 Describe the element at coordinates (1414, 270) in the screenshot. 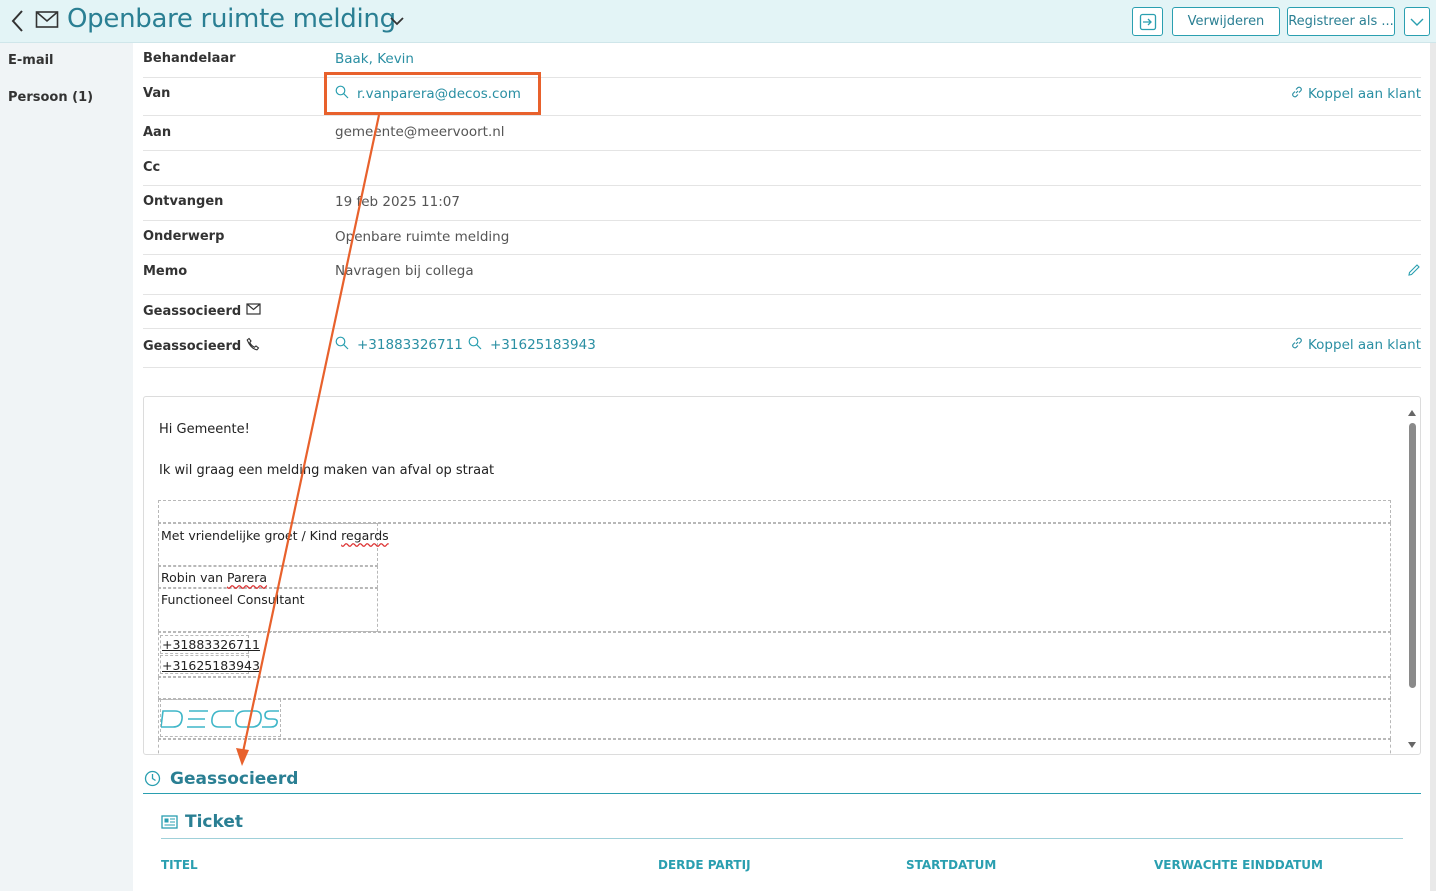

I see `pencil-icon` at that location.